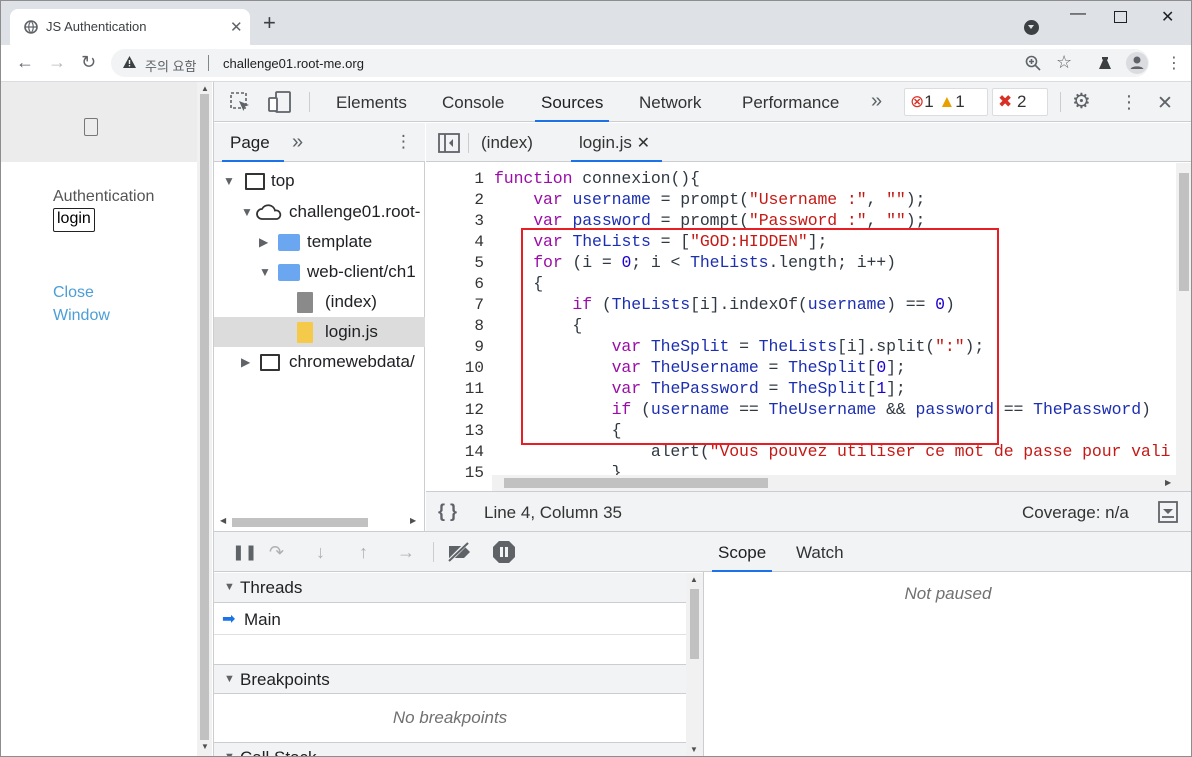 The height and width of the screenshot is (757, 1192). Describe the element at coordinates (1078, 14) in the screenshot. I see `minimize-icon: —` at that location.